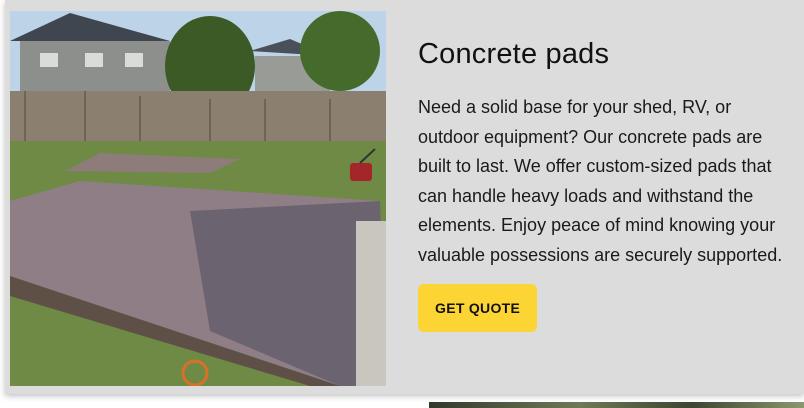  What do you see at coordinates (514, 54) in the screenshot?
I see `card-title: Concrete pads` at bounding box center [514, 54].